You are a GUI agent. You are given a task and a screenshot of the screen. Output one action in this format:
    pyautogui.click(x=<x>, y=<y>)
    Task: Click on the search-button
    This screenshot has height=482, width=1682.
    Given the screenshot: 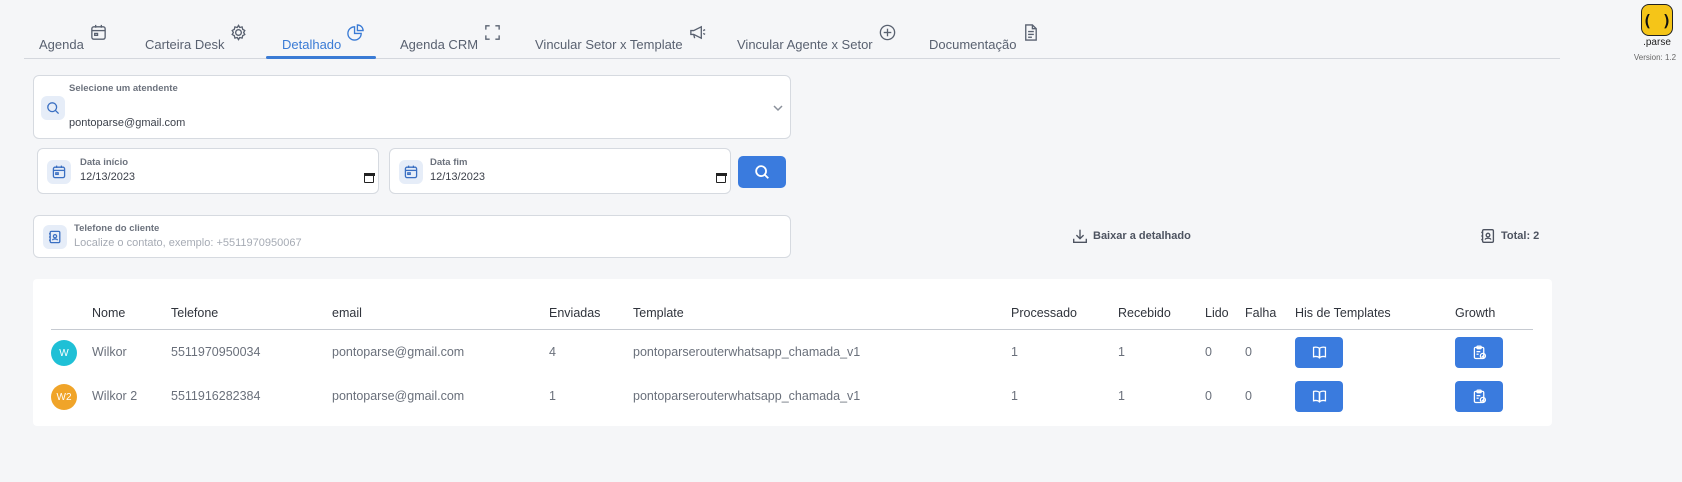 What is the action you would take?
    pyautogui.click(x=762, y=172)
    